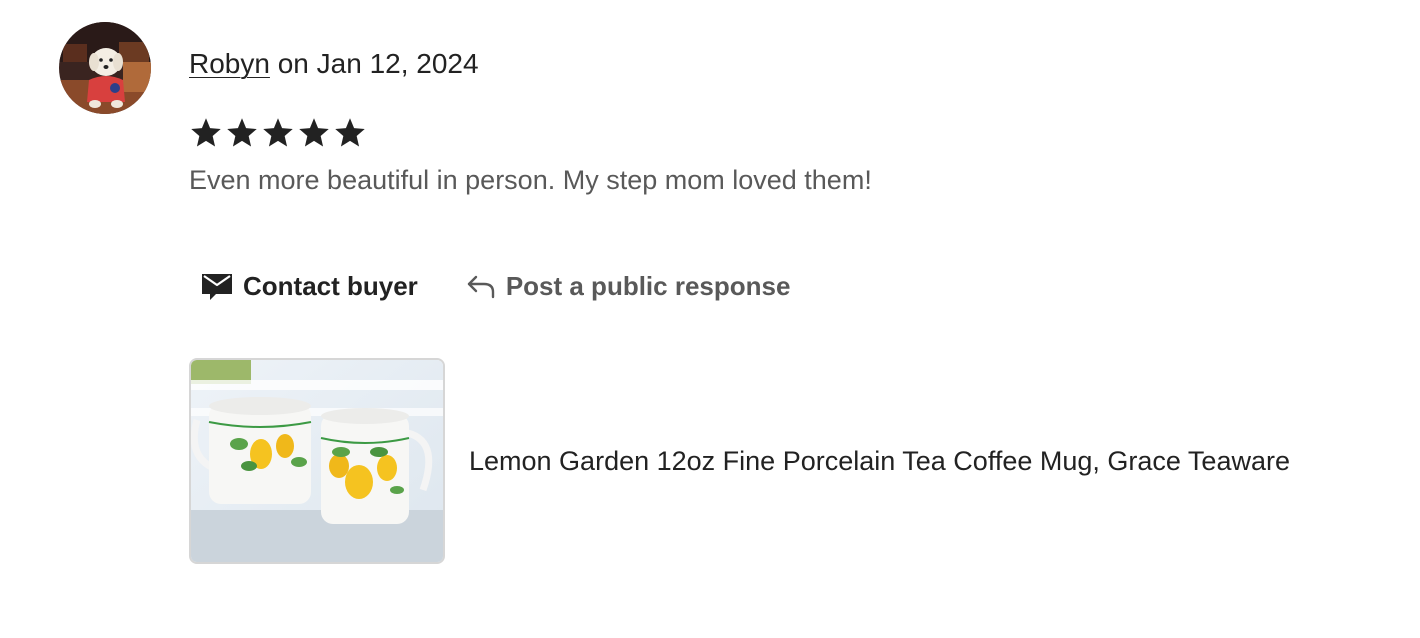  I want to click on avatar-image, so click(105, 68).